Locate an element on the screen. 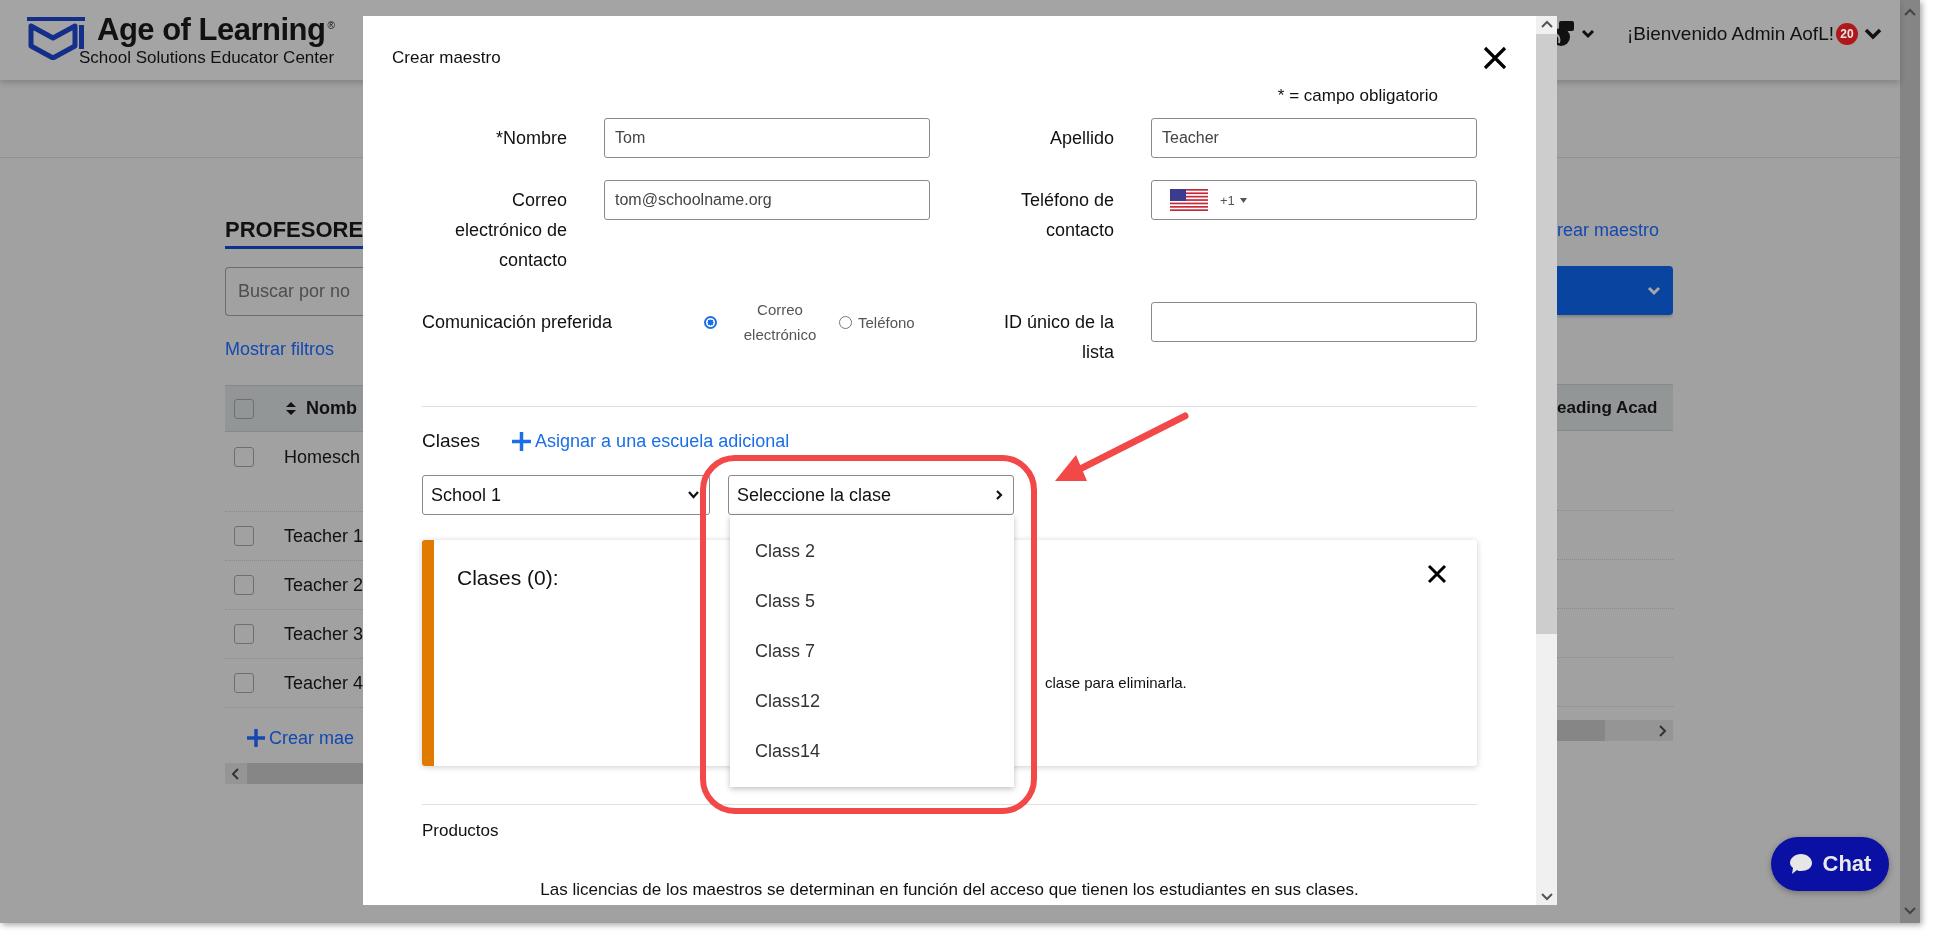 The height and width of the screenshot is (937, 1935). registered-mark: ® is located at coordinates (331, 25).